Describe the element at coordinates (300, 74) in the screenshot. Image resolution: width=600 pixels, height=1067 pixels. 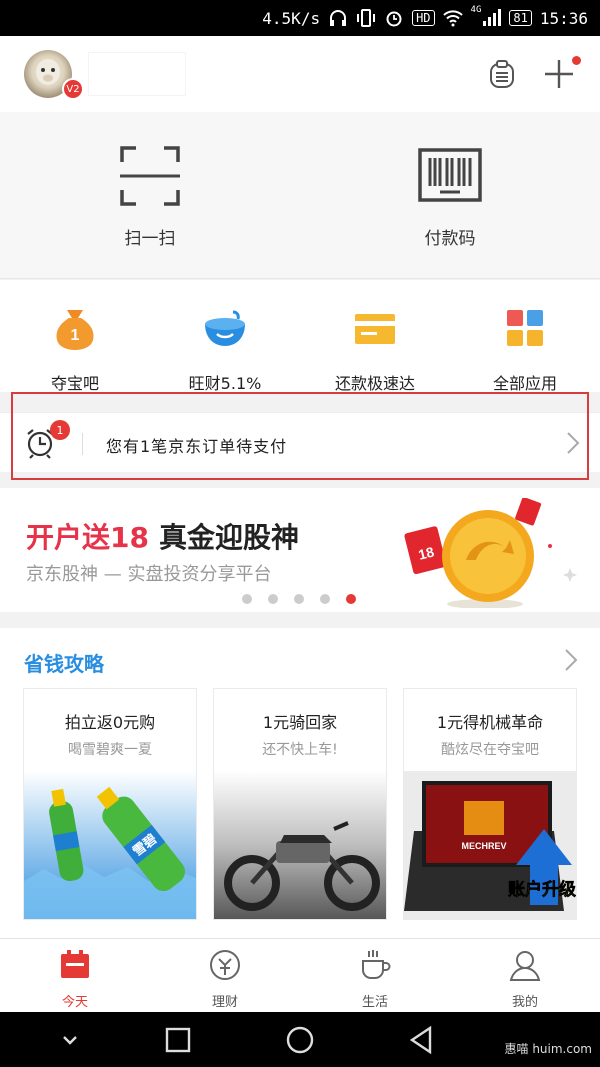
I see `top-header: V2` at that location.